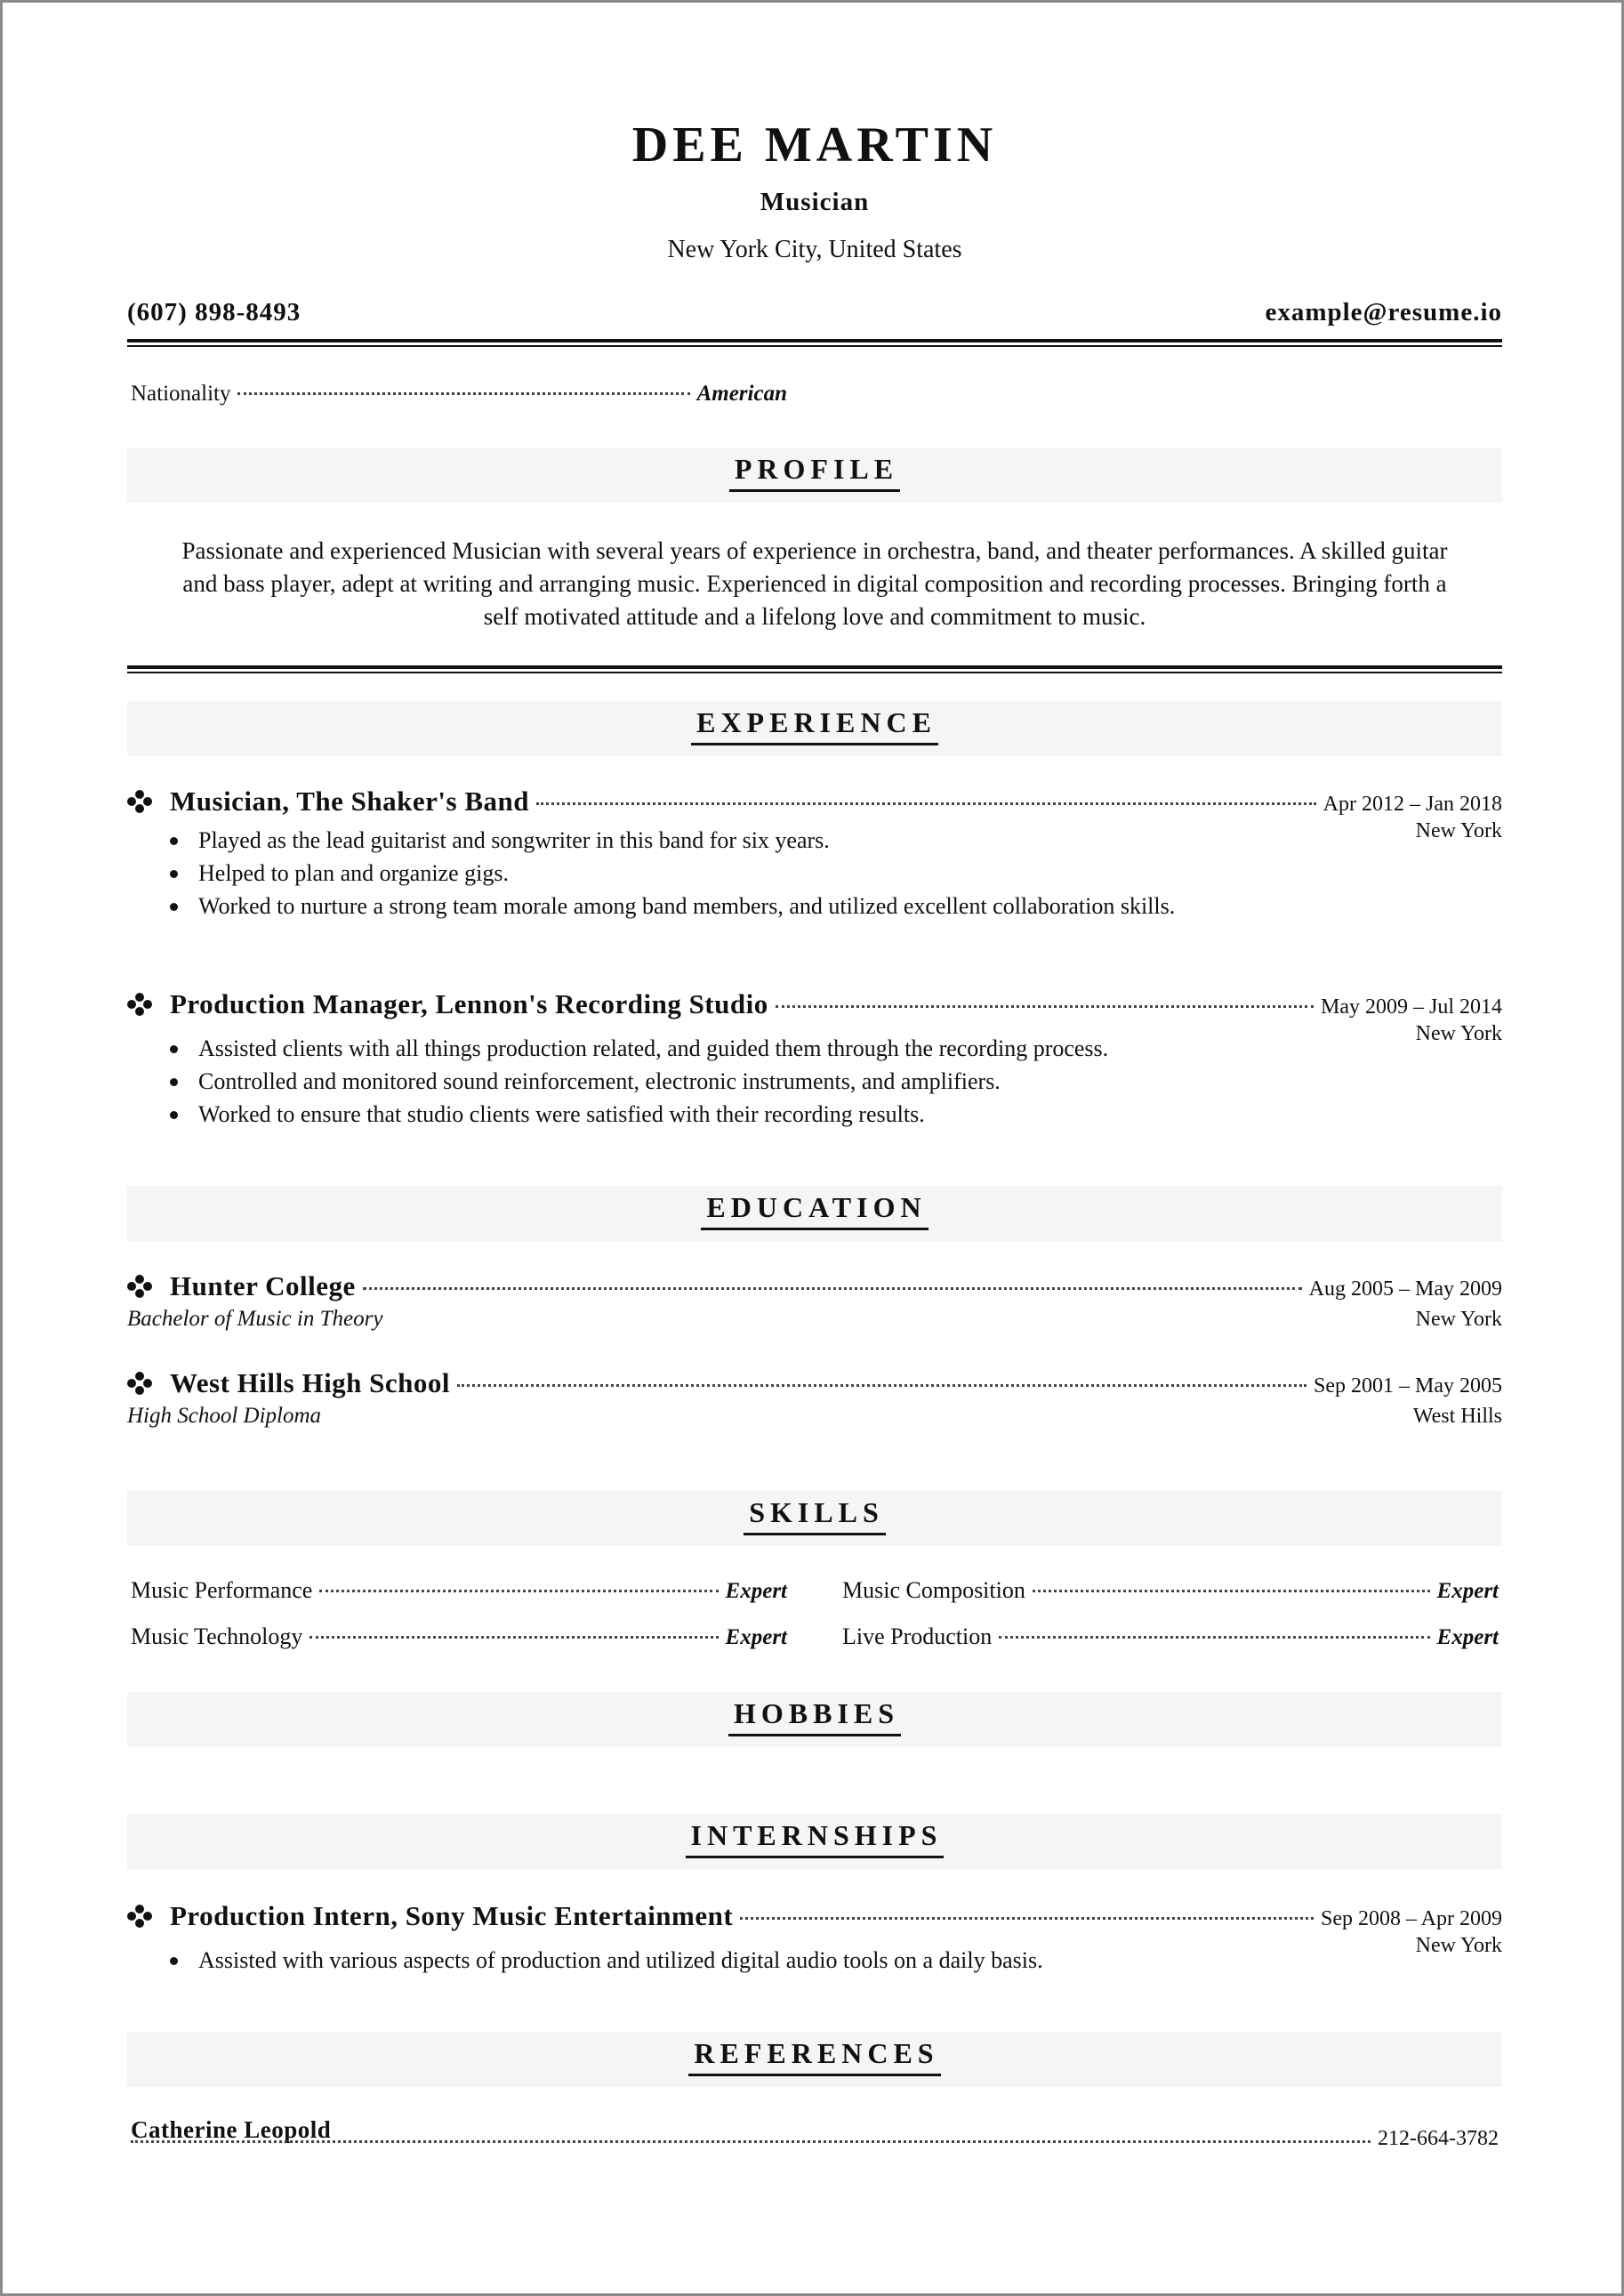 Image resolution: width=1624 pixels, height=2296 pixels. I want to click on skill-row: Live Production Expert, so click(1170, 1637).